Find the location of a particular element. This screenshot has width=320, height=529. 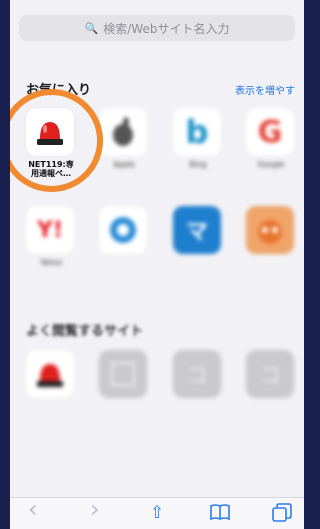

character-icon is located at coordinates (270, 230).